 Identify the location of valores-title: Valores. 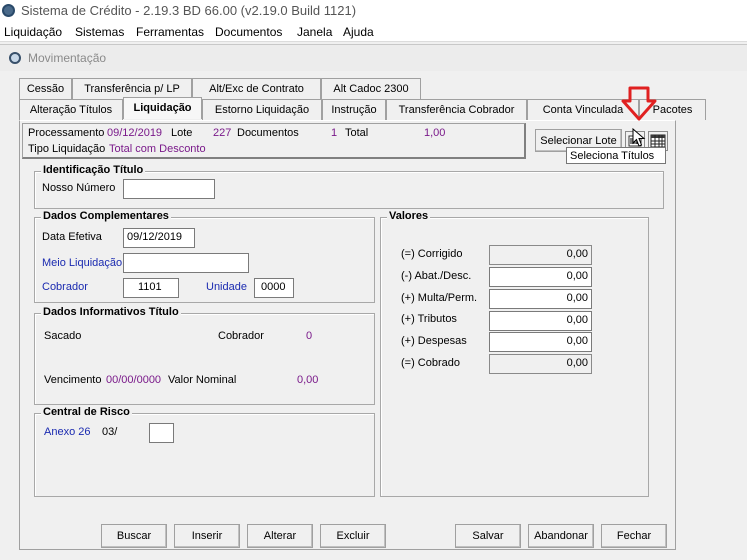
(409, 216).